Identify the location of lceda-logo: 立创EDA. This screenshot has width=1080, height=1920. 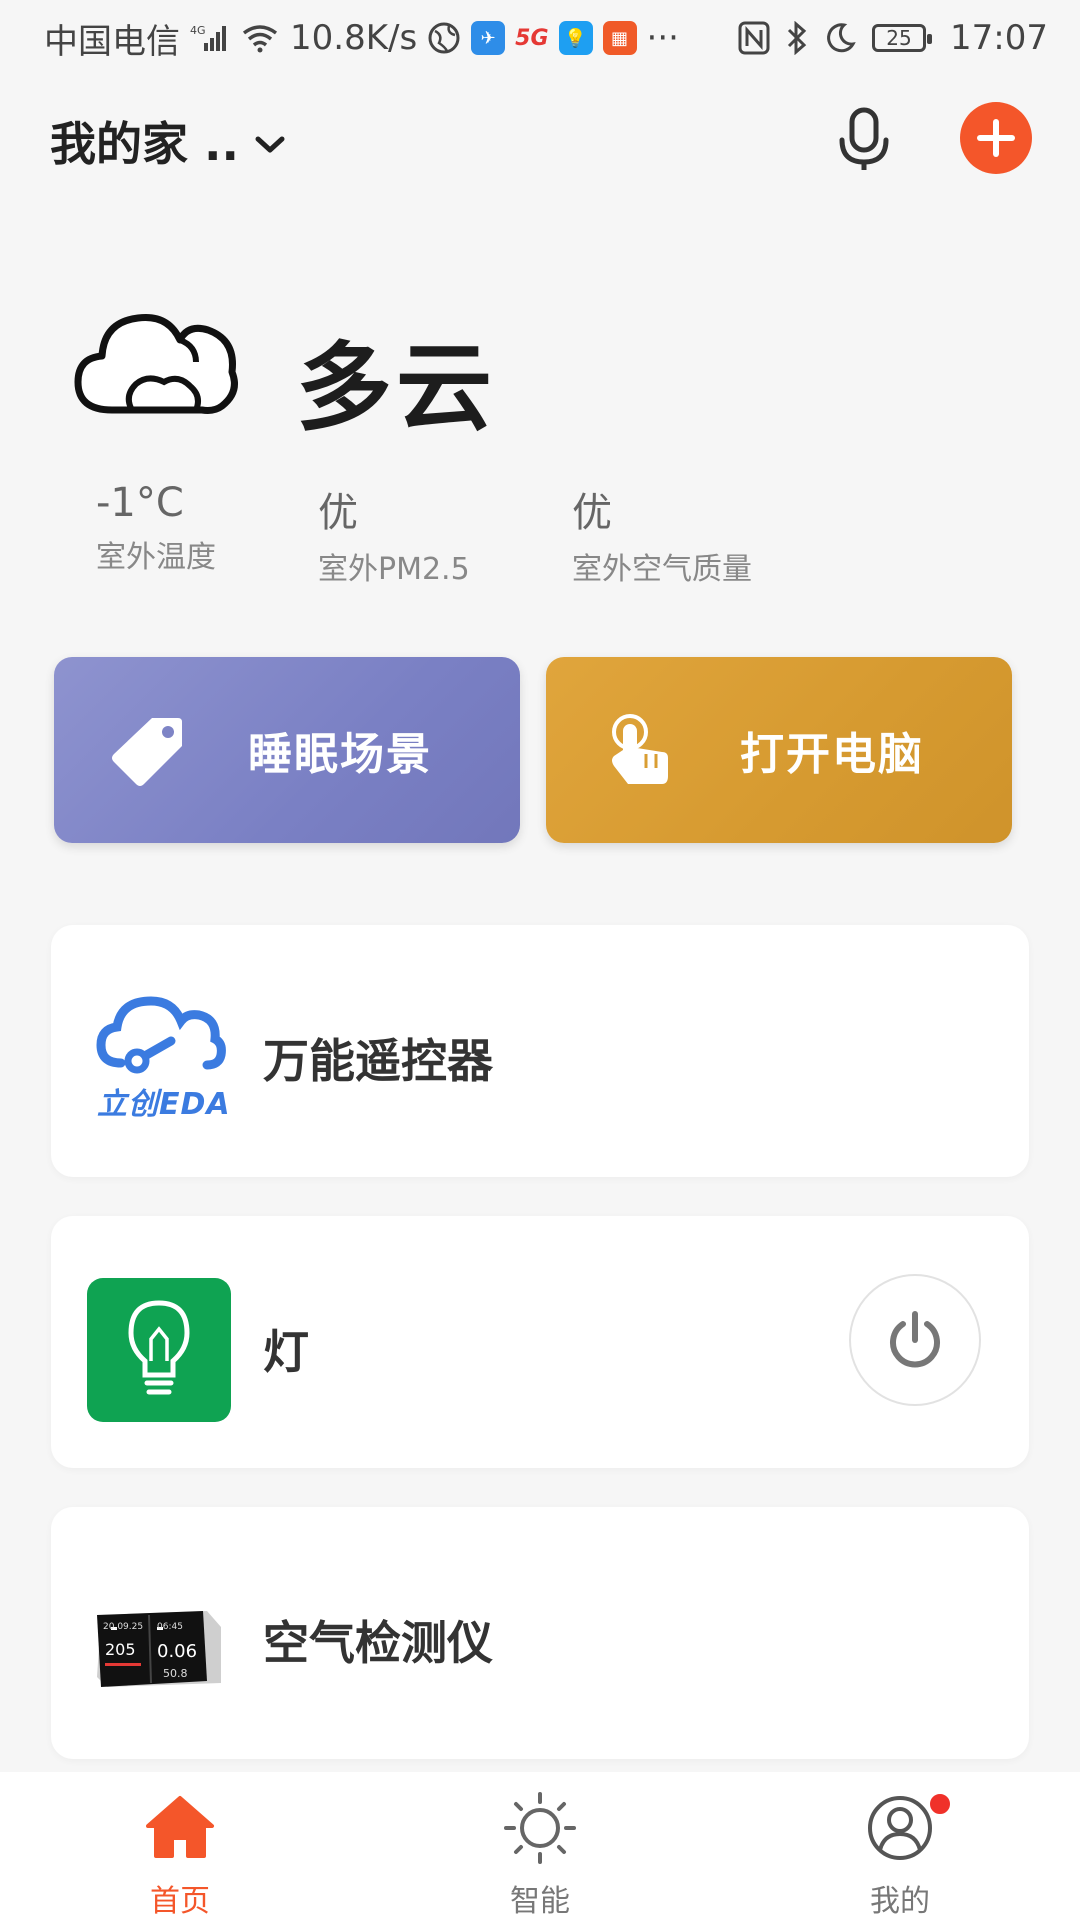
(159, 1059).